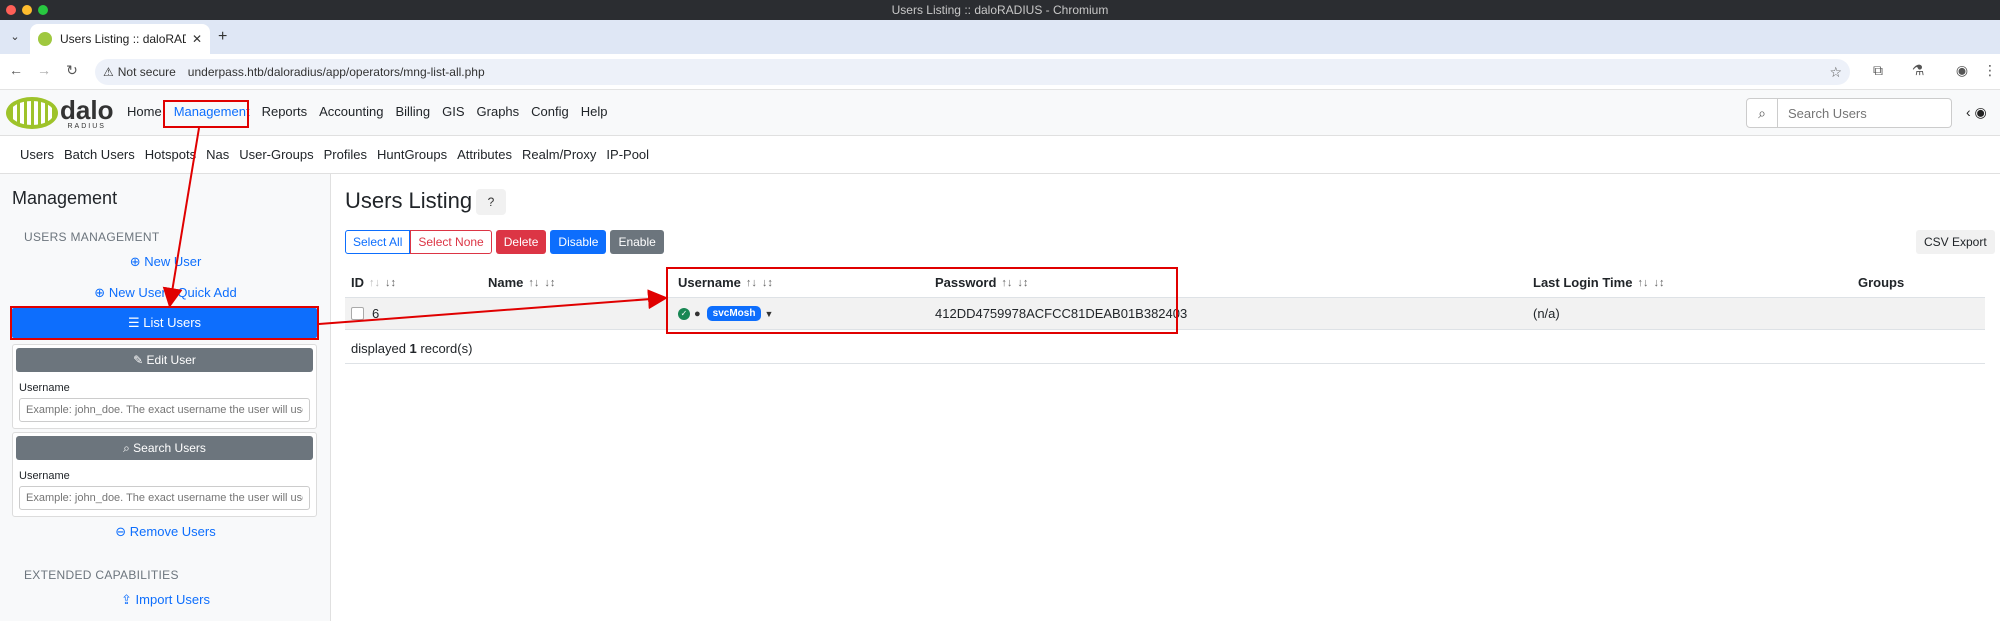  Describe the element at coordinates (922, 300) in the screenshot. I see `annotation-box-credentials` at that location.